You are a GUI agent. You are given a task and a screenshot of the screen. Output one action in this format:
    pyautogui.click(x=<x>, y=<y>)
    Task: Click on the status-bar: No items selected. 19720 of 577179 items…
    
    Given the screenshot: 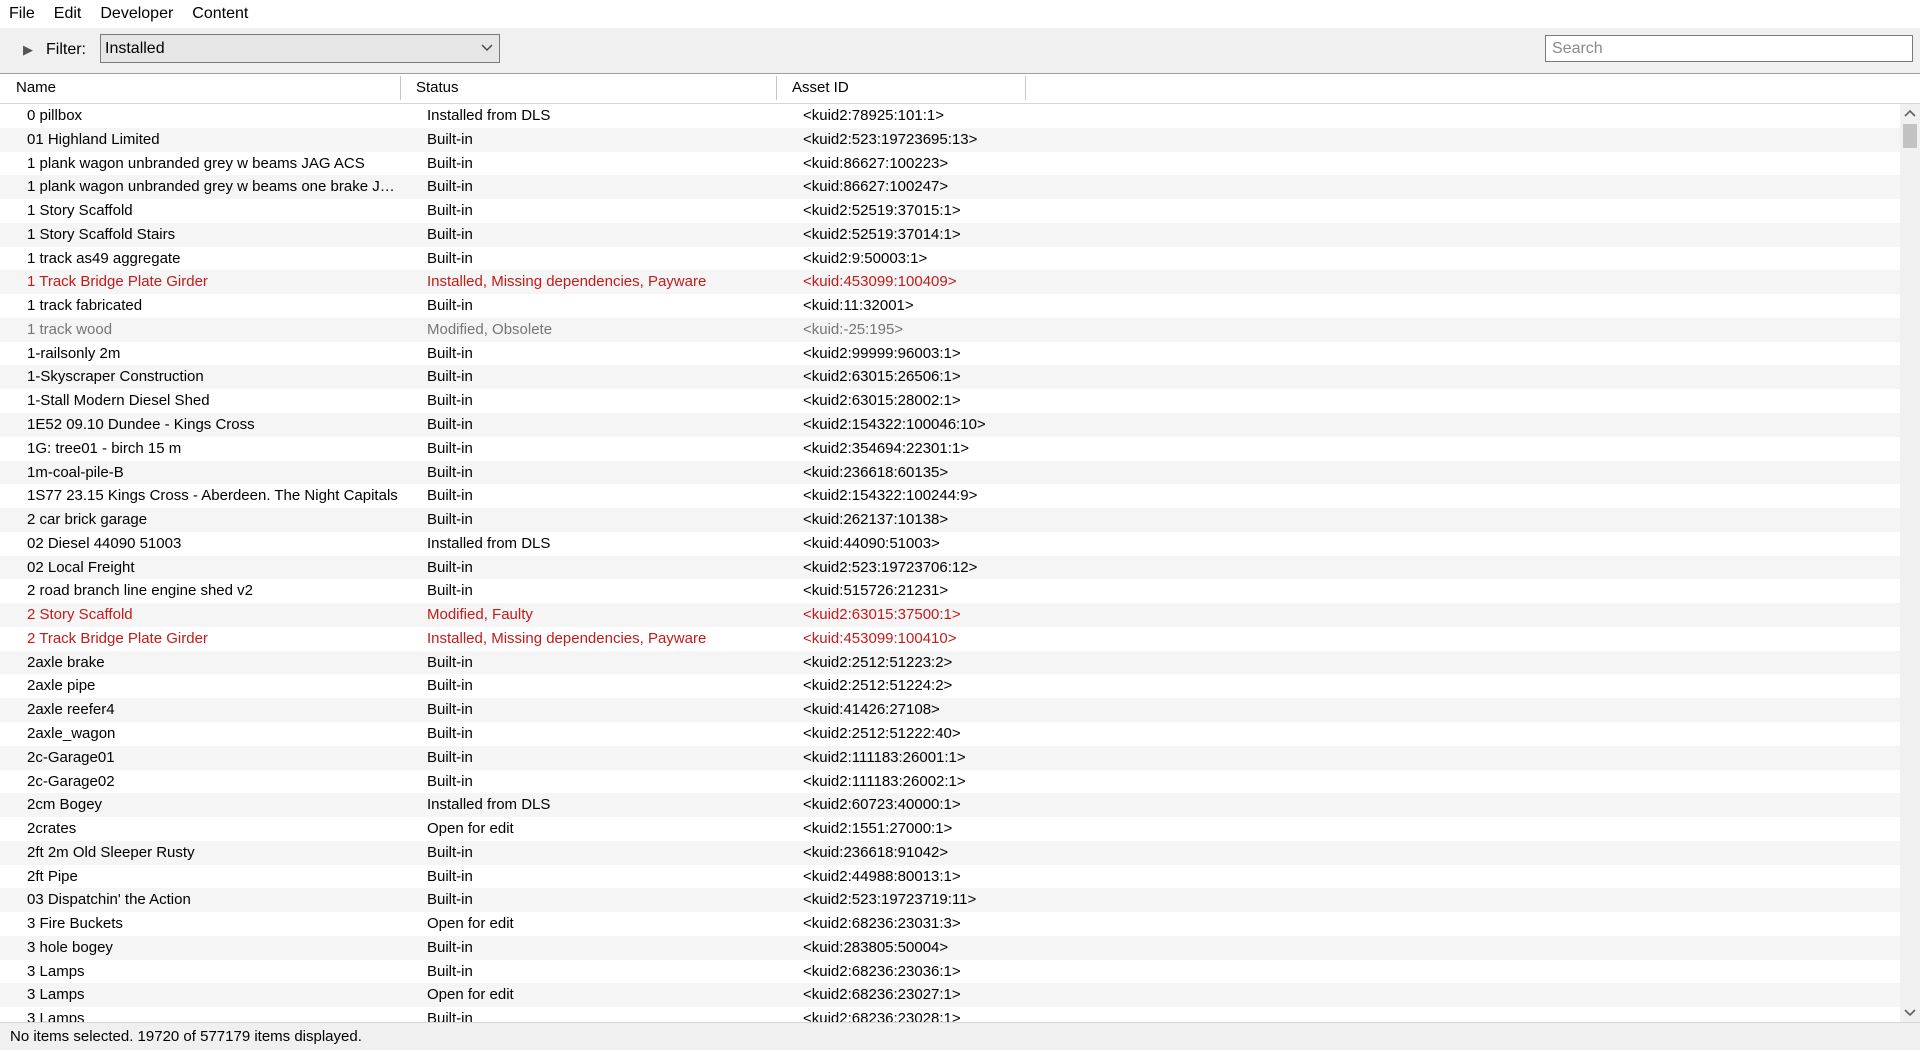 What is the action you would take?
    pyautogui.click(x=960, y=1036)
    